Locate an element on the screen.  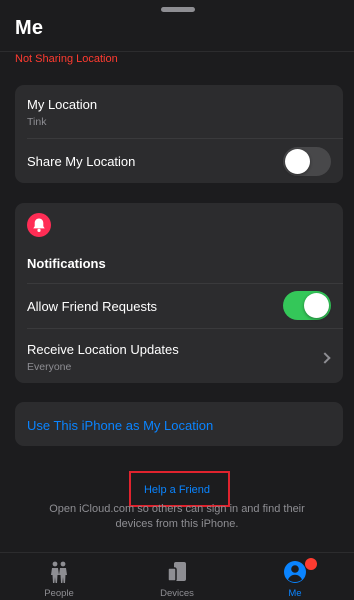
tab-devices: Devices is located at coordinates (177, 576).